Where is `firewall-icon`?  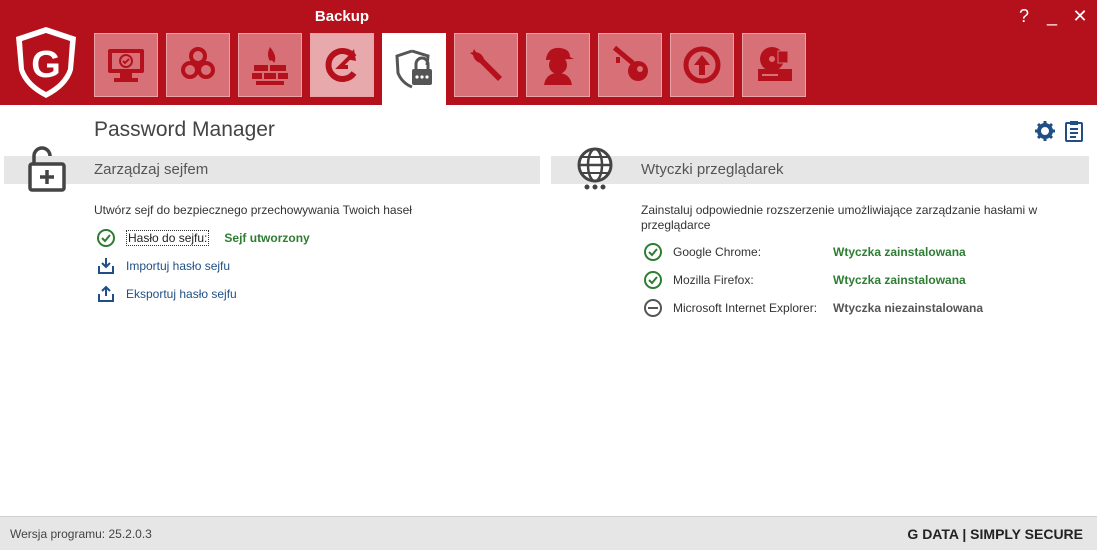
firewall-icon is located at coordinates (270, 66).